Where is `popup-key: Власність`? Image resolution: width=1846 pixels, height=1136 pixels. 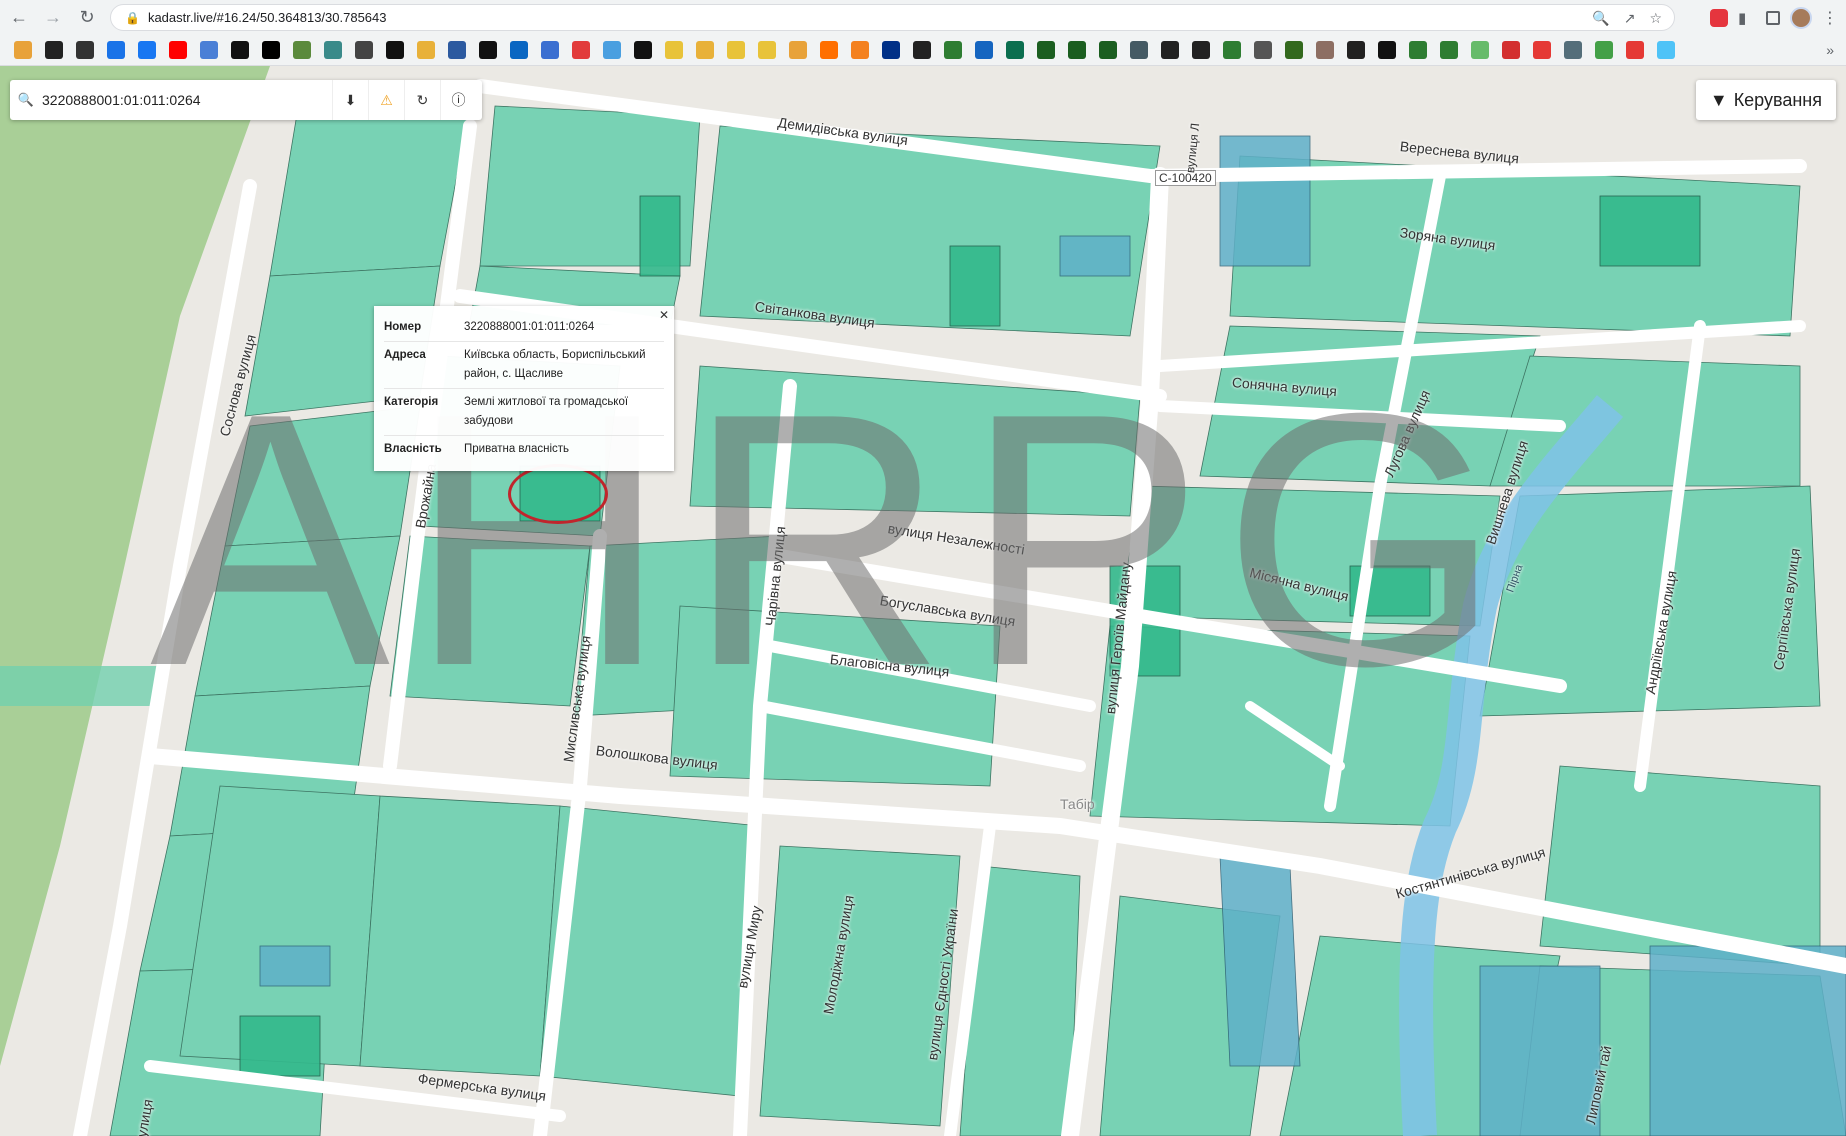 popup-key: Власність is located at coordinates (413, 449).